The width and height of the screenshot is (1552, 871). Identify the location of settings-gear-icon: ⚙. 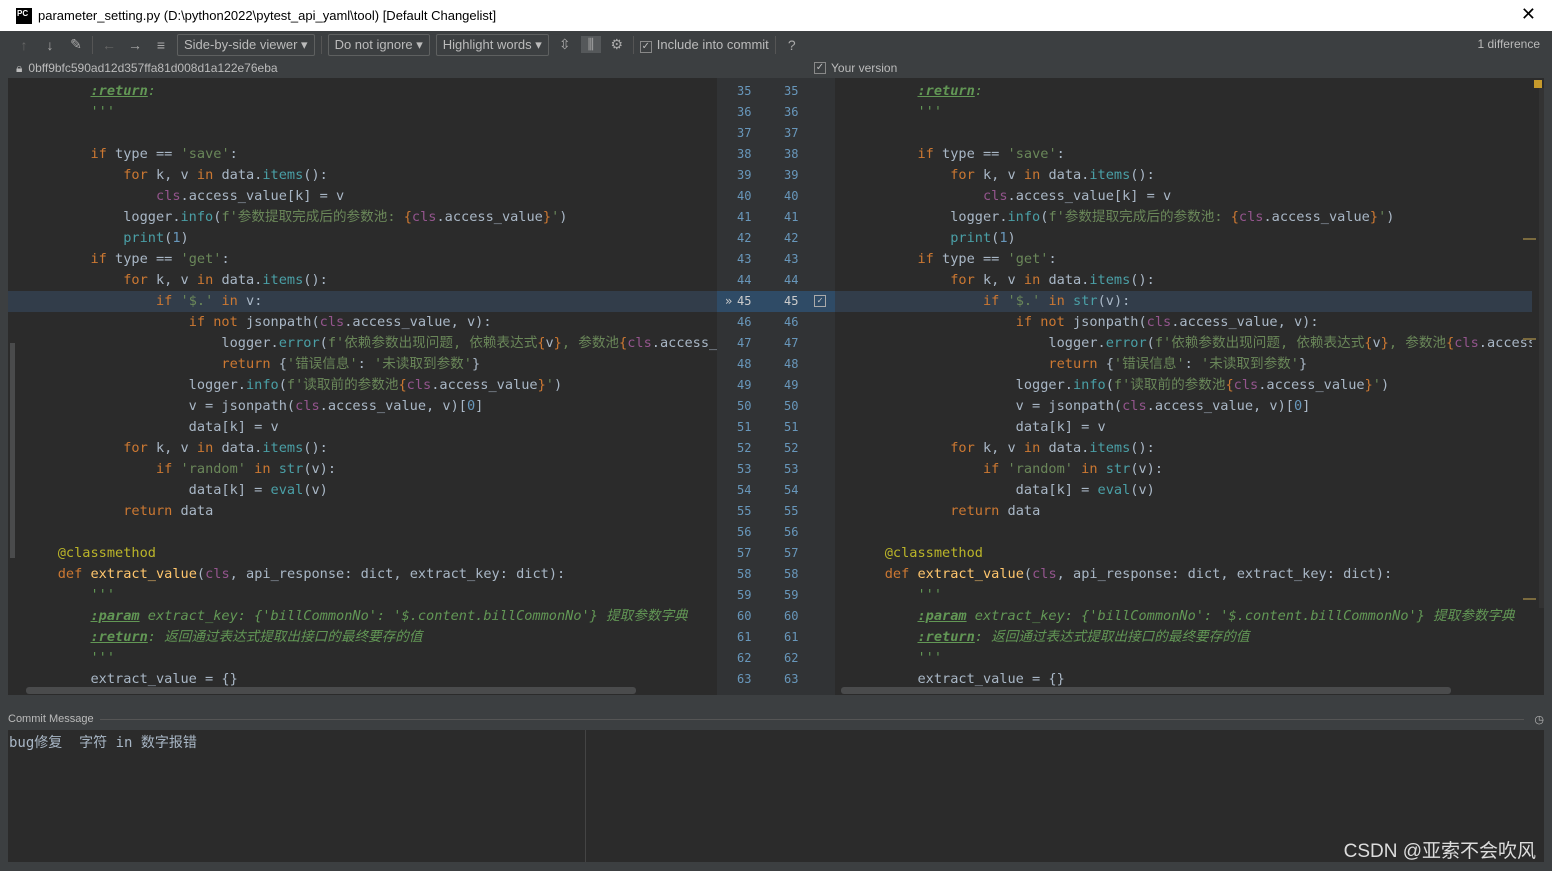
(617, 44).